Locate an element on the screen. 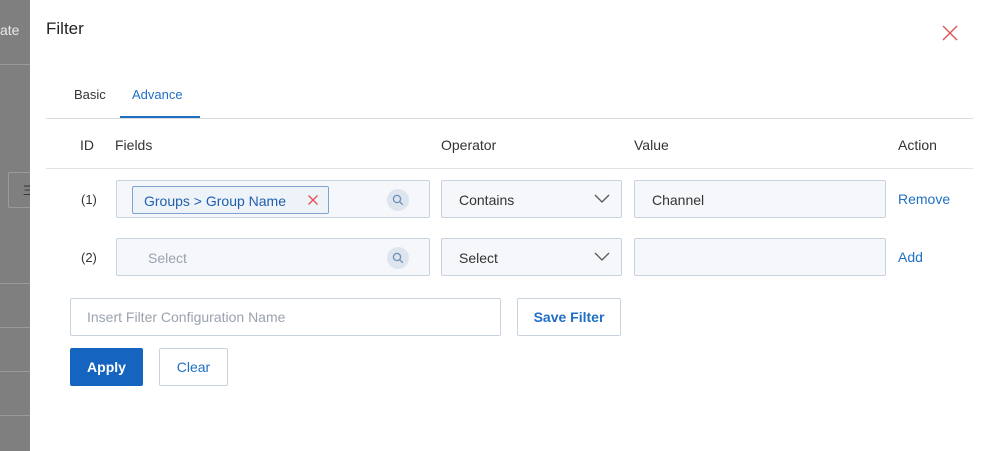  header-operator: Operator is located at coordinates (469, 145).